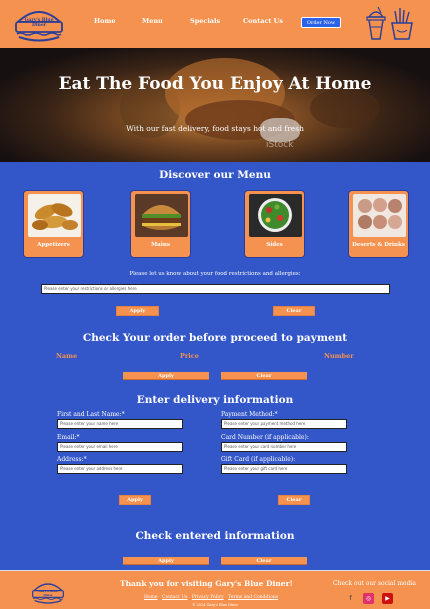  What do you see at coordinates (105, 21) in the screenshot?
I see `nav-home: Home` at bounding box center [105, 21].